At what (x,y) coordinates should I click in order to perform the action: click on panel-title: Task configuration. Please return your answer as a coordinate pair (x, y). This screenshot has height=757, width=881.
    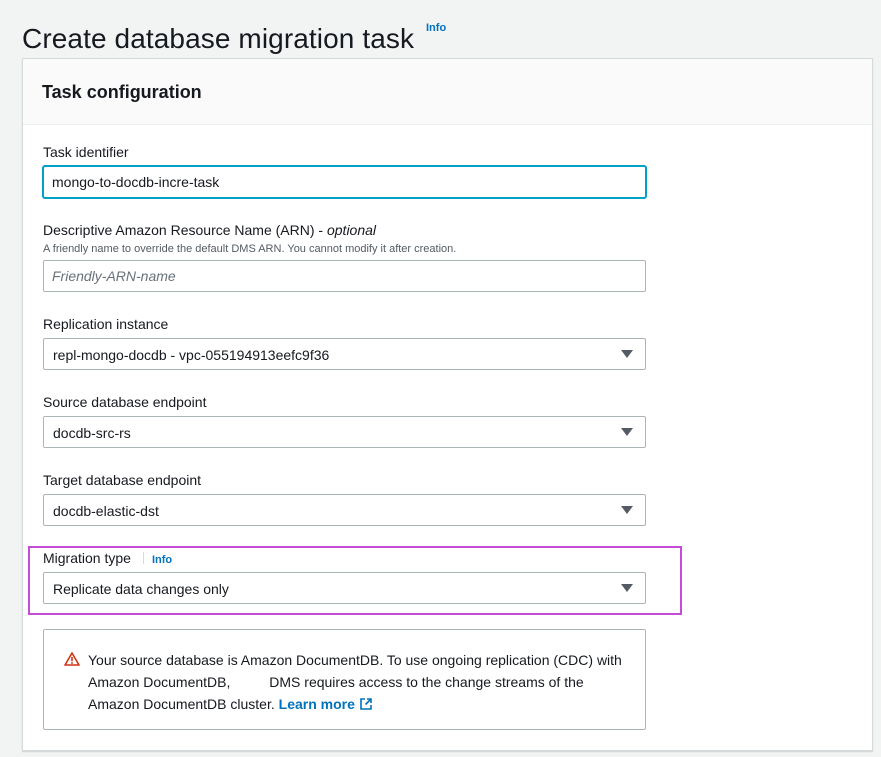
    Looking at the image, I should click on (122, 92).